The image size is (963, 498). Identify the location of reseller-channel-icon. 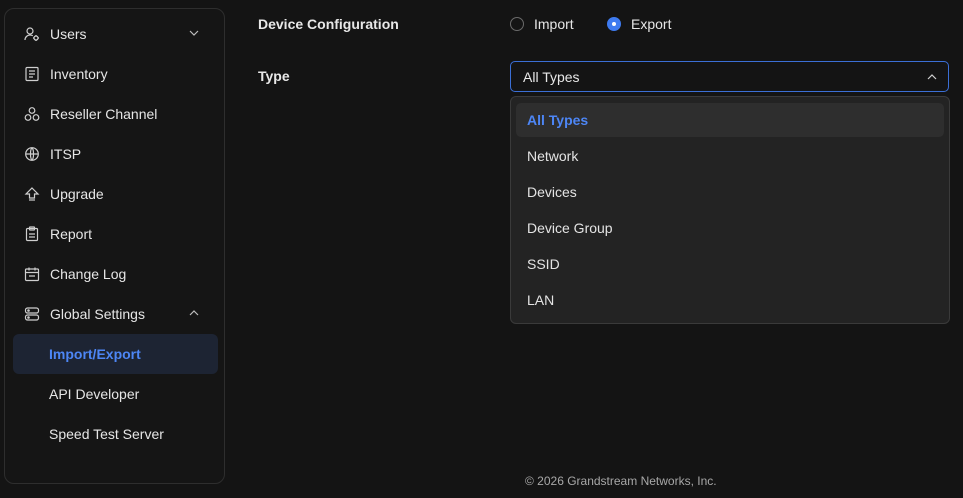
(32, 114).